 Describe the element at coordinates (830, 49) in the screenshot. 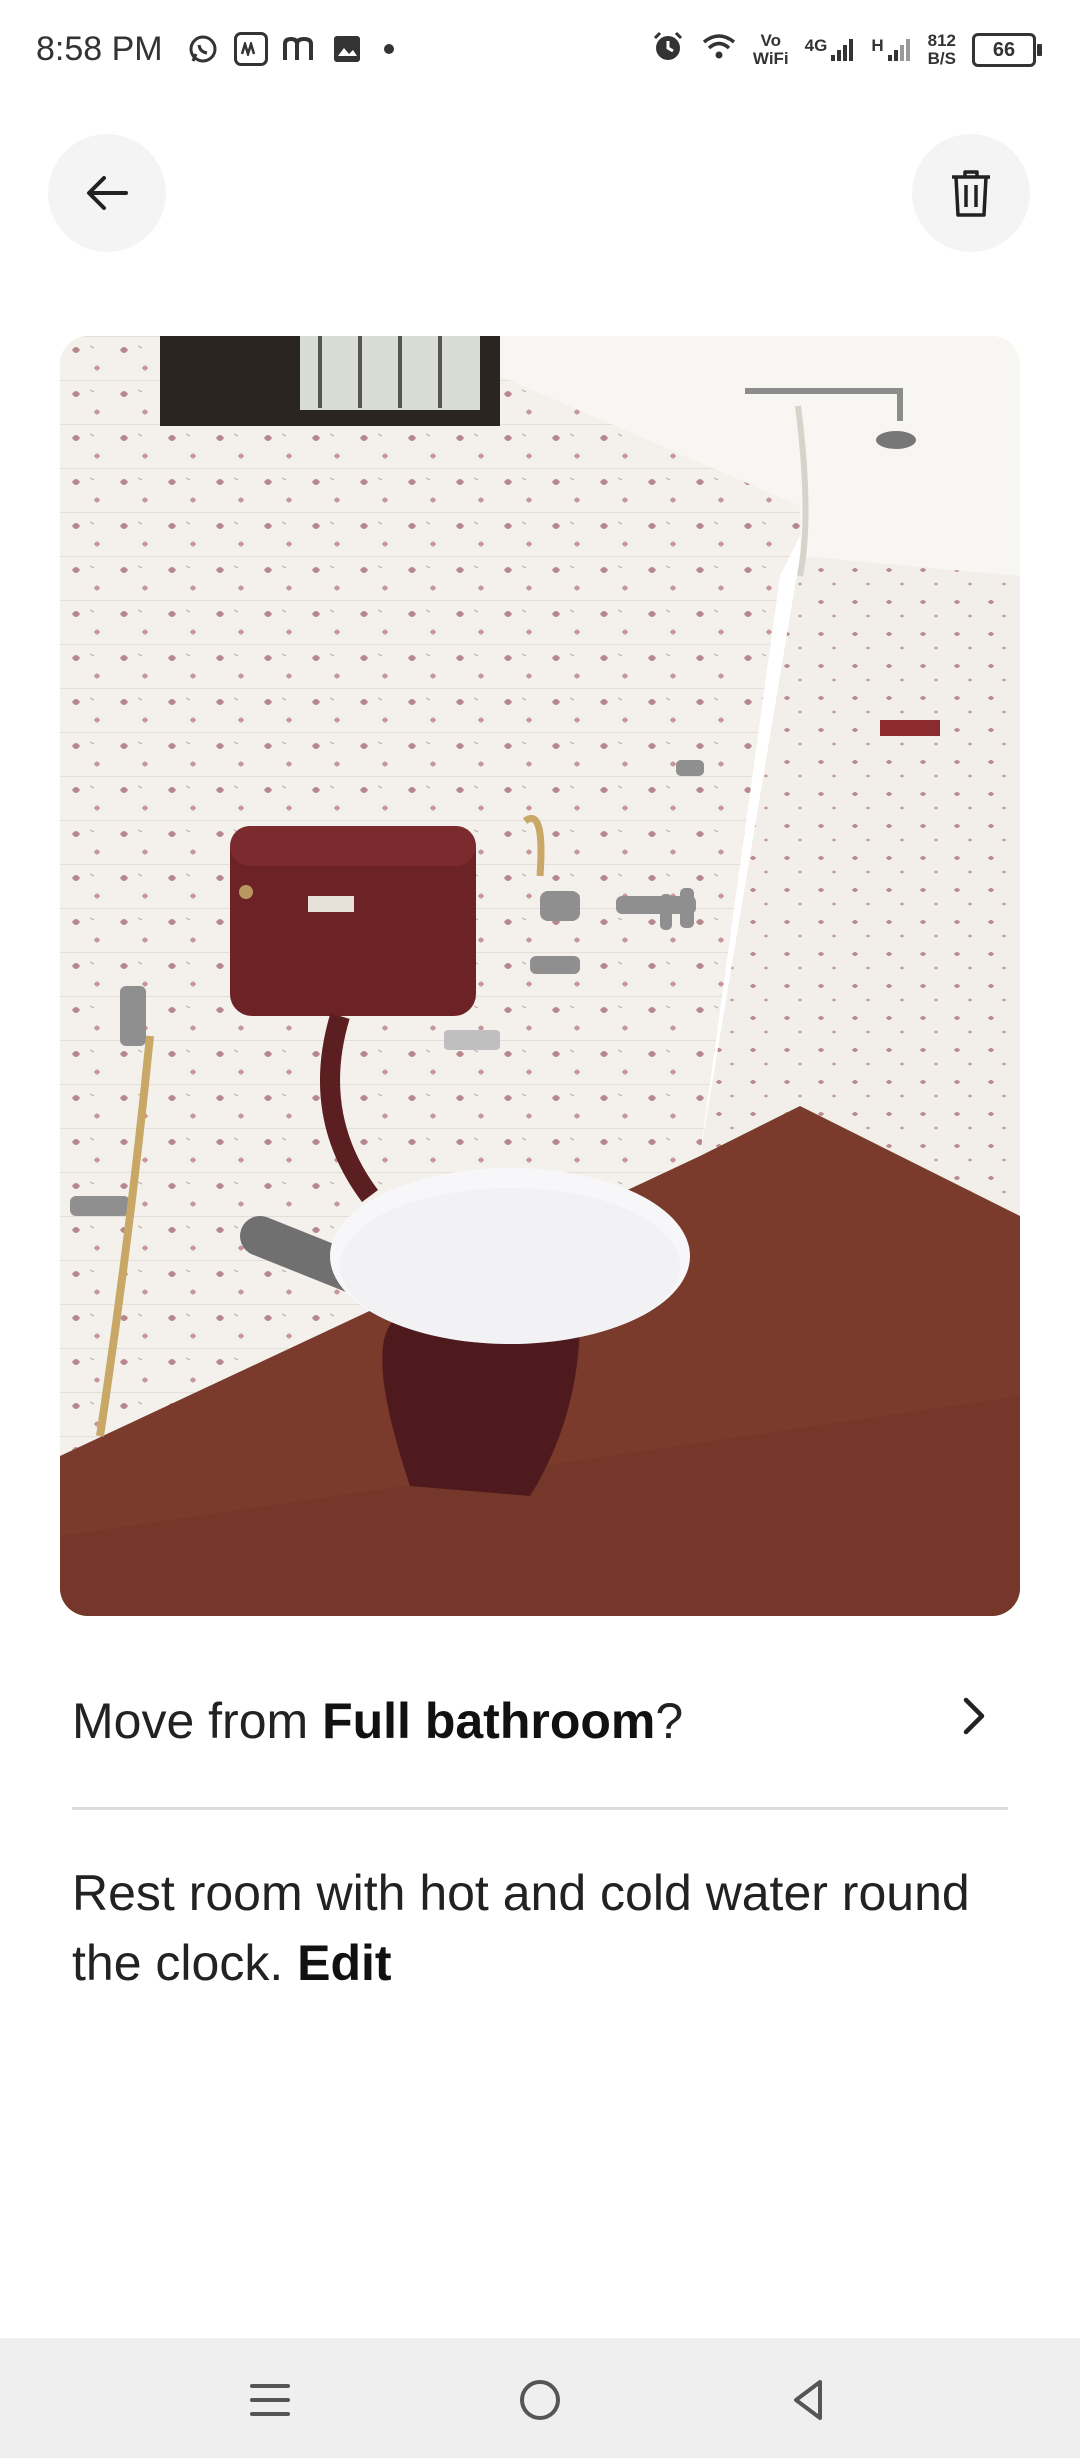

I see `lte-signal: 4G` at that location.